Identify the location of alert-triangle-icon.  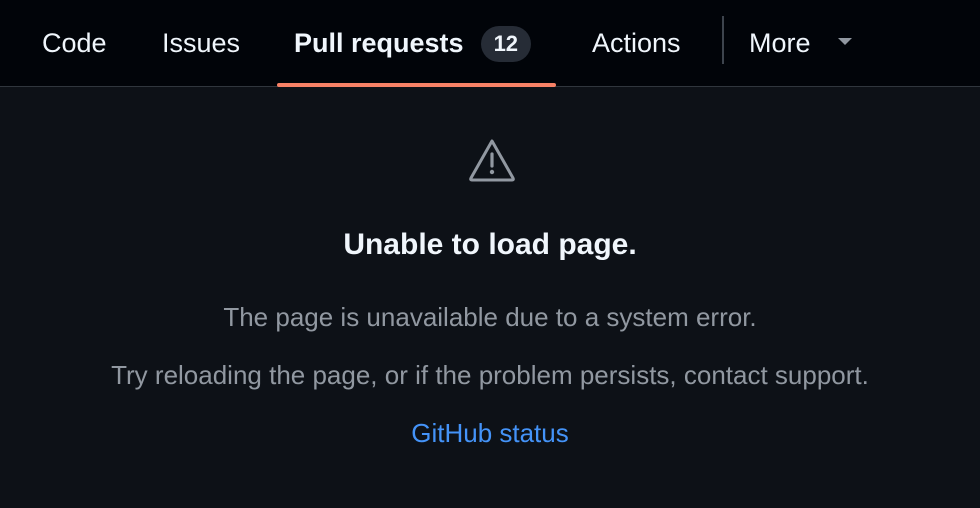
(492, 160).